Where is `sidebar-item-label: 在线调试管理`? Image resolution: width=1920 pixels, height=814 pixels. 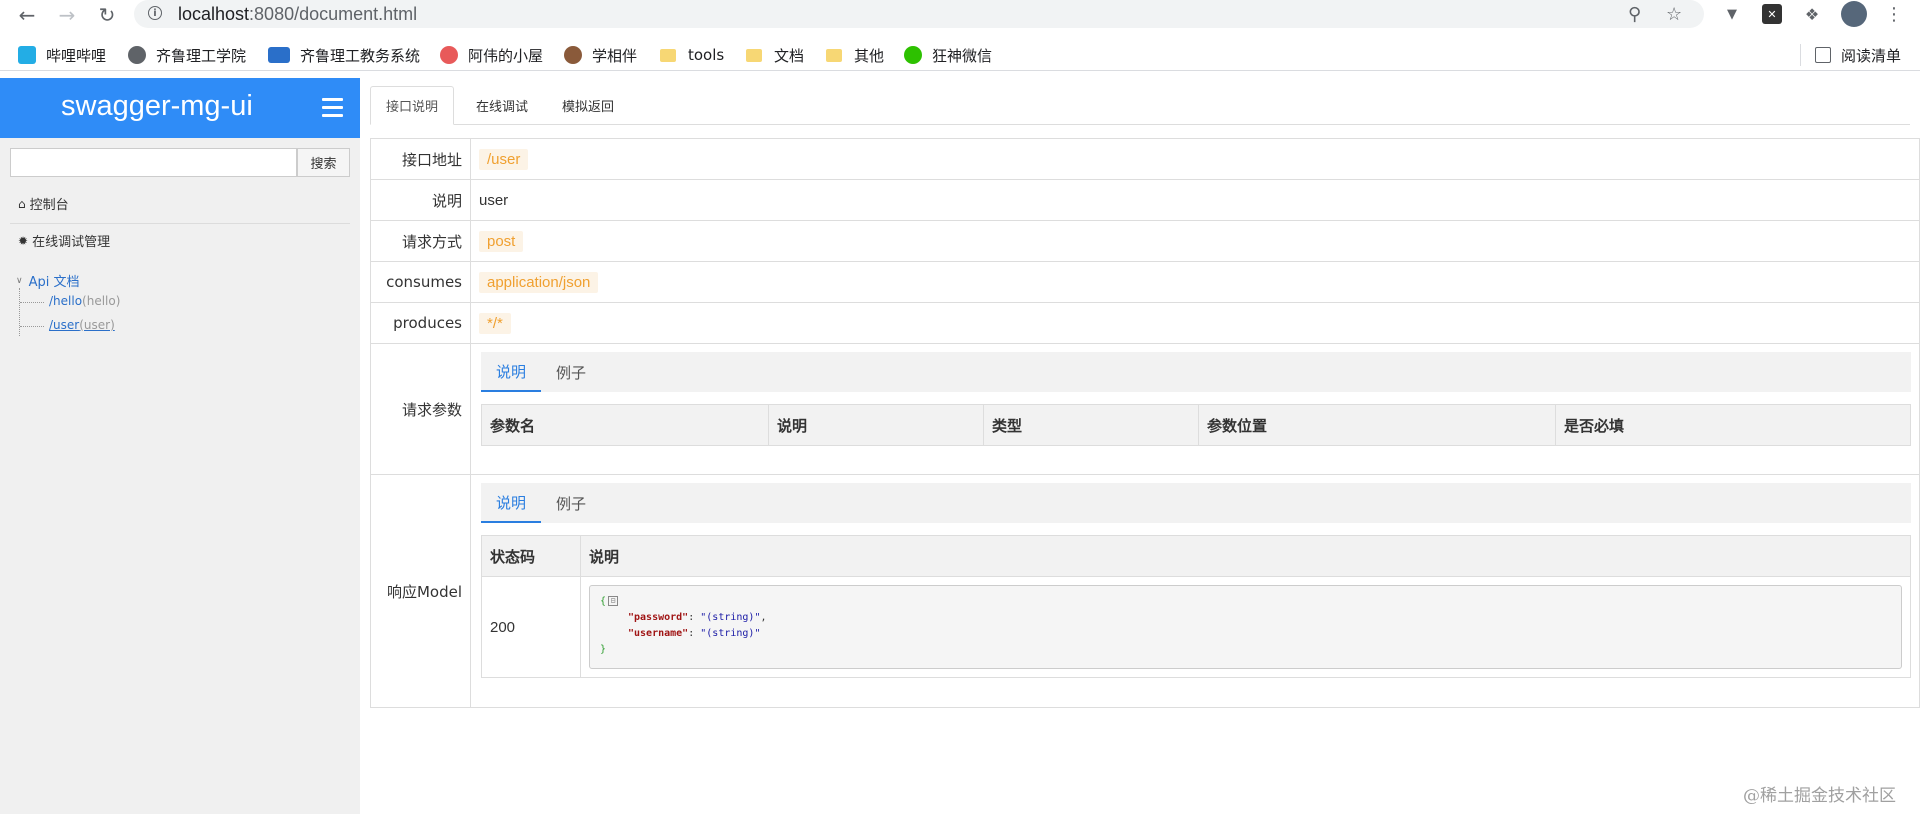 sidebar-item-label: 在线调试管理 is located at coordinates (71, 242).